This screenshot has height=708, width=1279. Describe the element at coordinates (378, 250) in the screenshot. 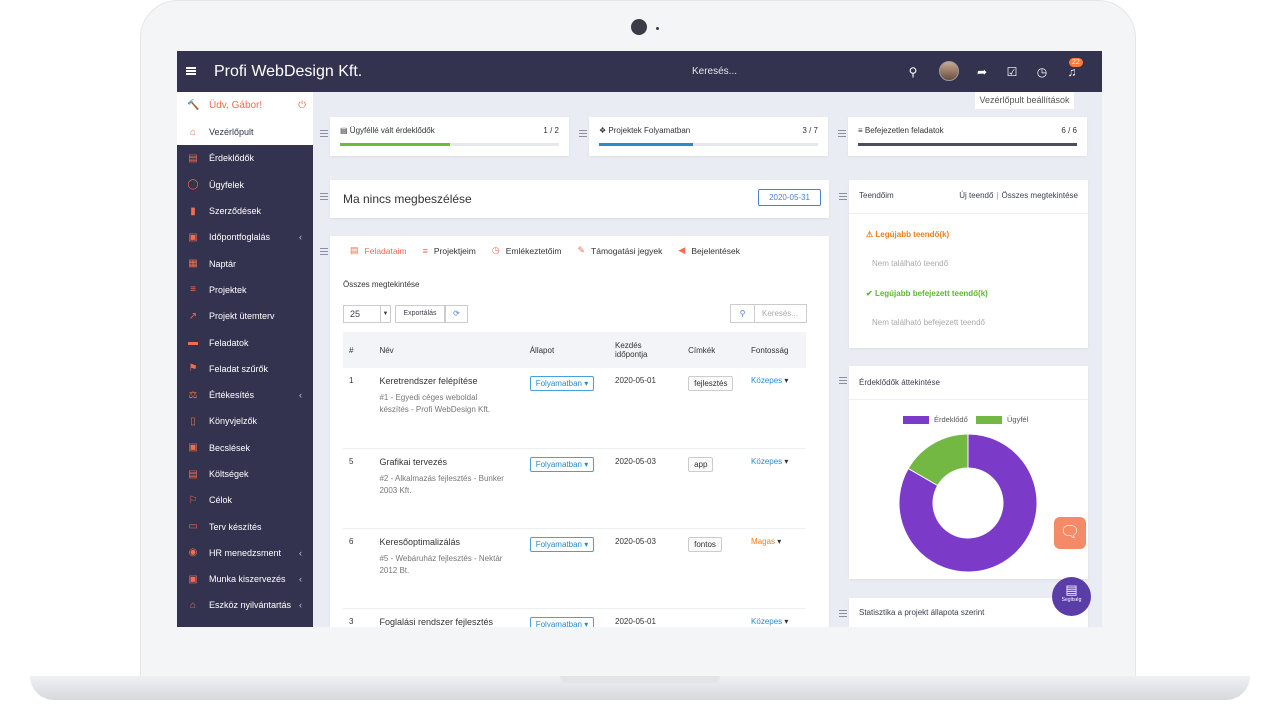

I see `tab-tasks: ▤ Feladataim` at that location.